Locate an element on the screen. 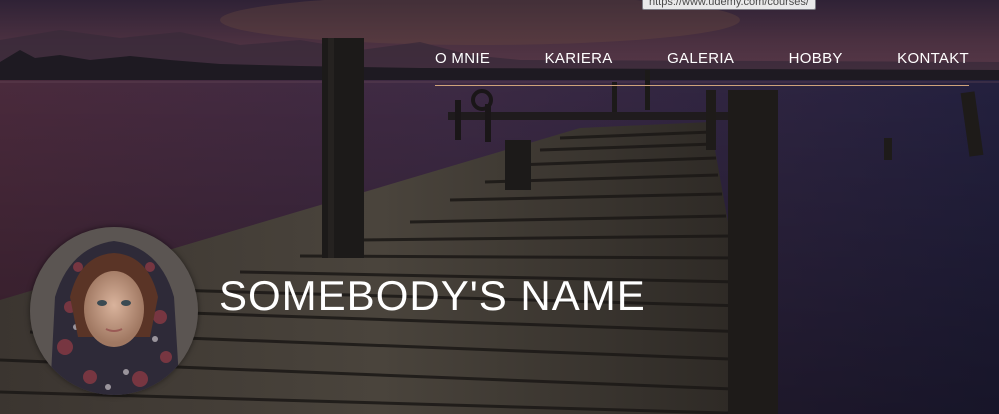  nav-item-o-mnie: O MNIE is located at coordinates (462, 58).